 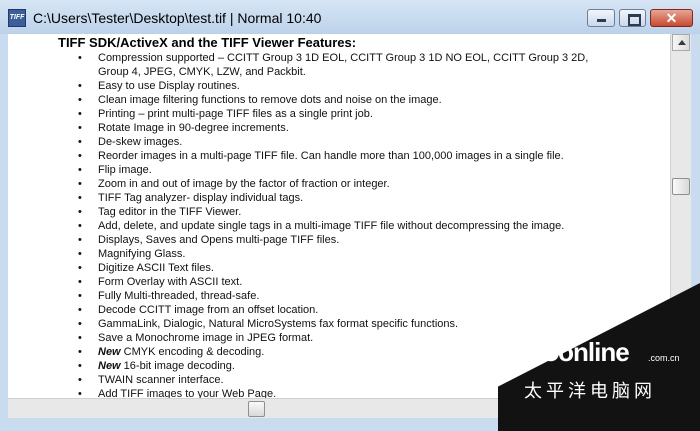 What do you see at coordinates (156, 268) in the screenshot?
I see `feature-text: Digitize ASCII Text files.` at bounding box center [156, 268].